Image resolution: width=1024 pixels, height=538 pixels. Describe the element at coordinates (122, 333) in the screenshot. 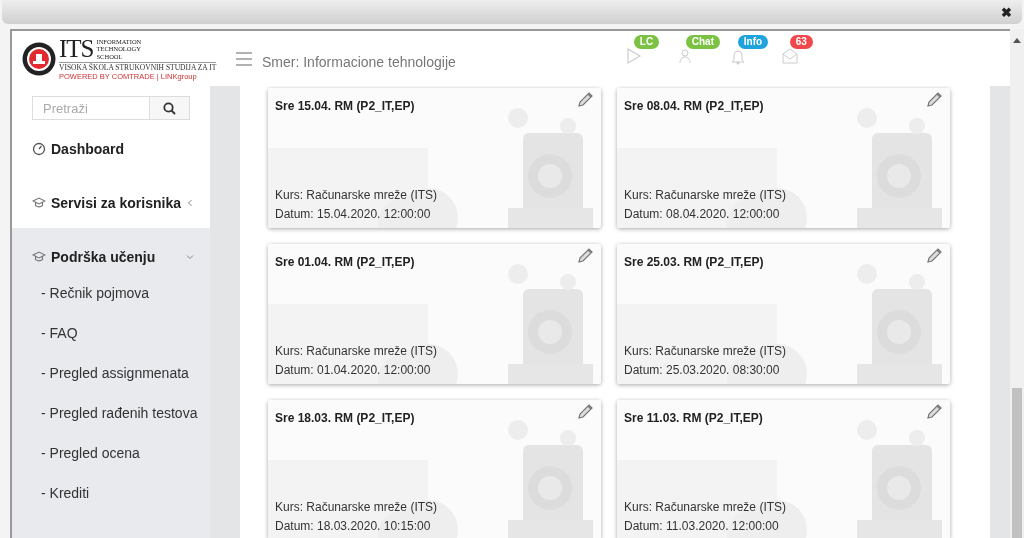

I see `sidebar-subitem: - FAQ` at that location.